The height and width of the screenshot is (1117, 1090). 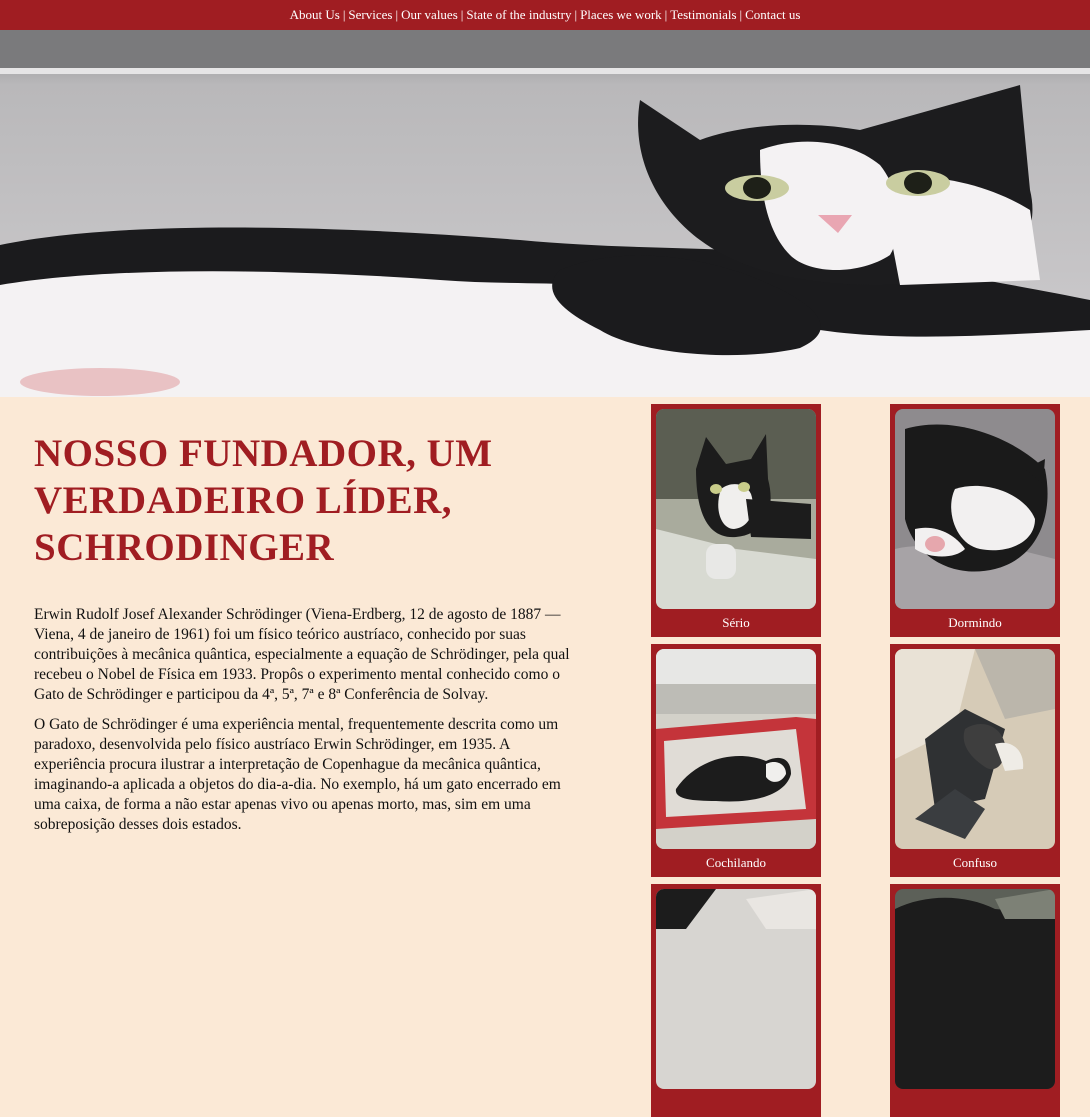 What do you see at coordinates (518, 15) in the screenshot?
I see `nav-state-of-industry: State of the industry` at bounding box center [518, 15].